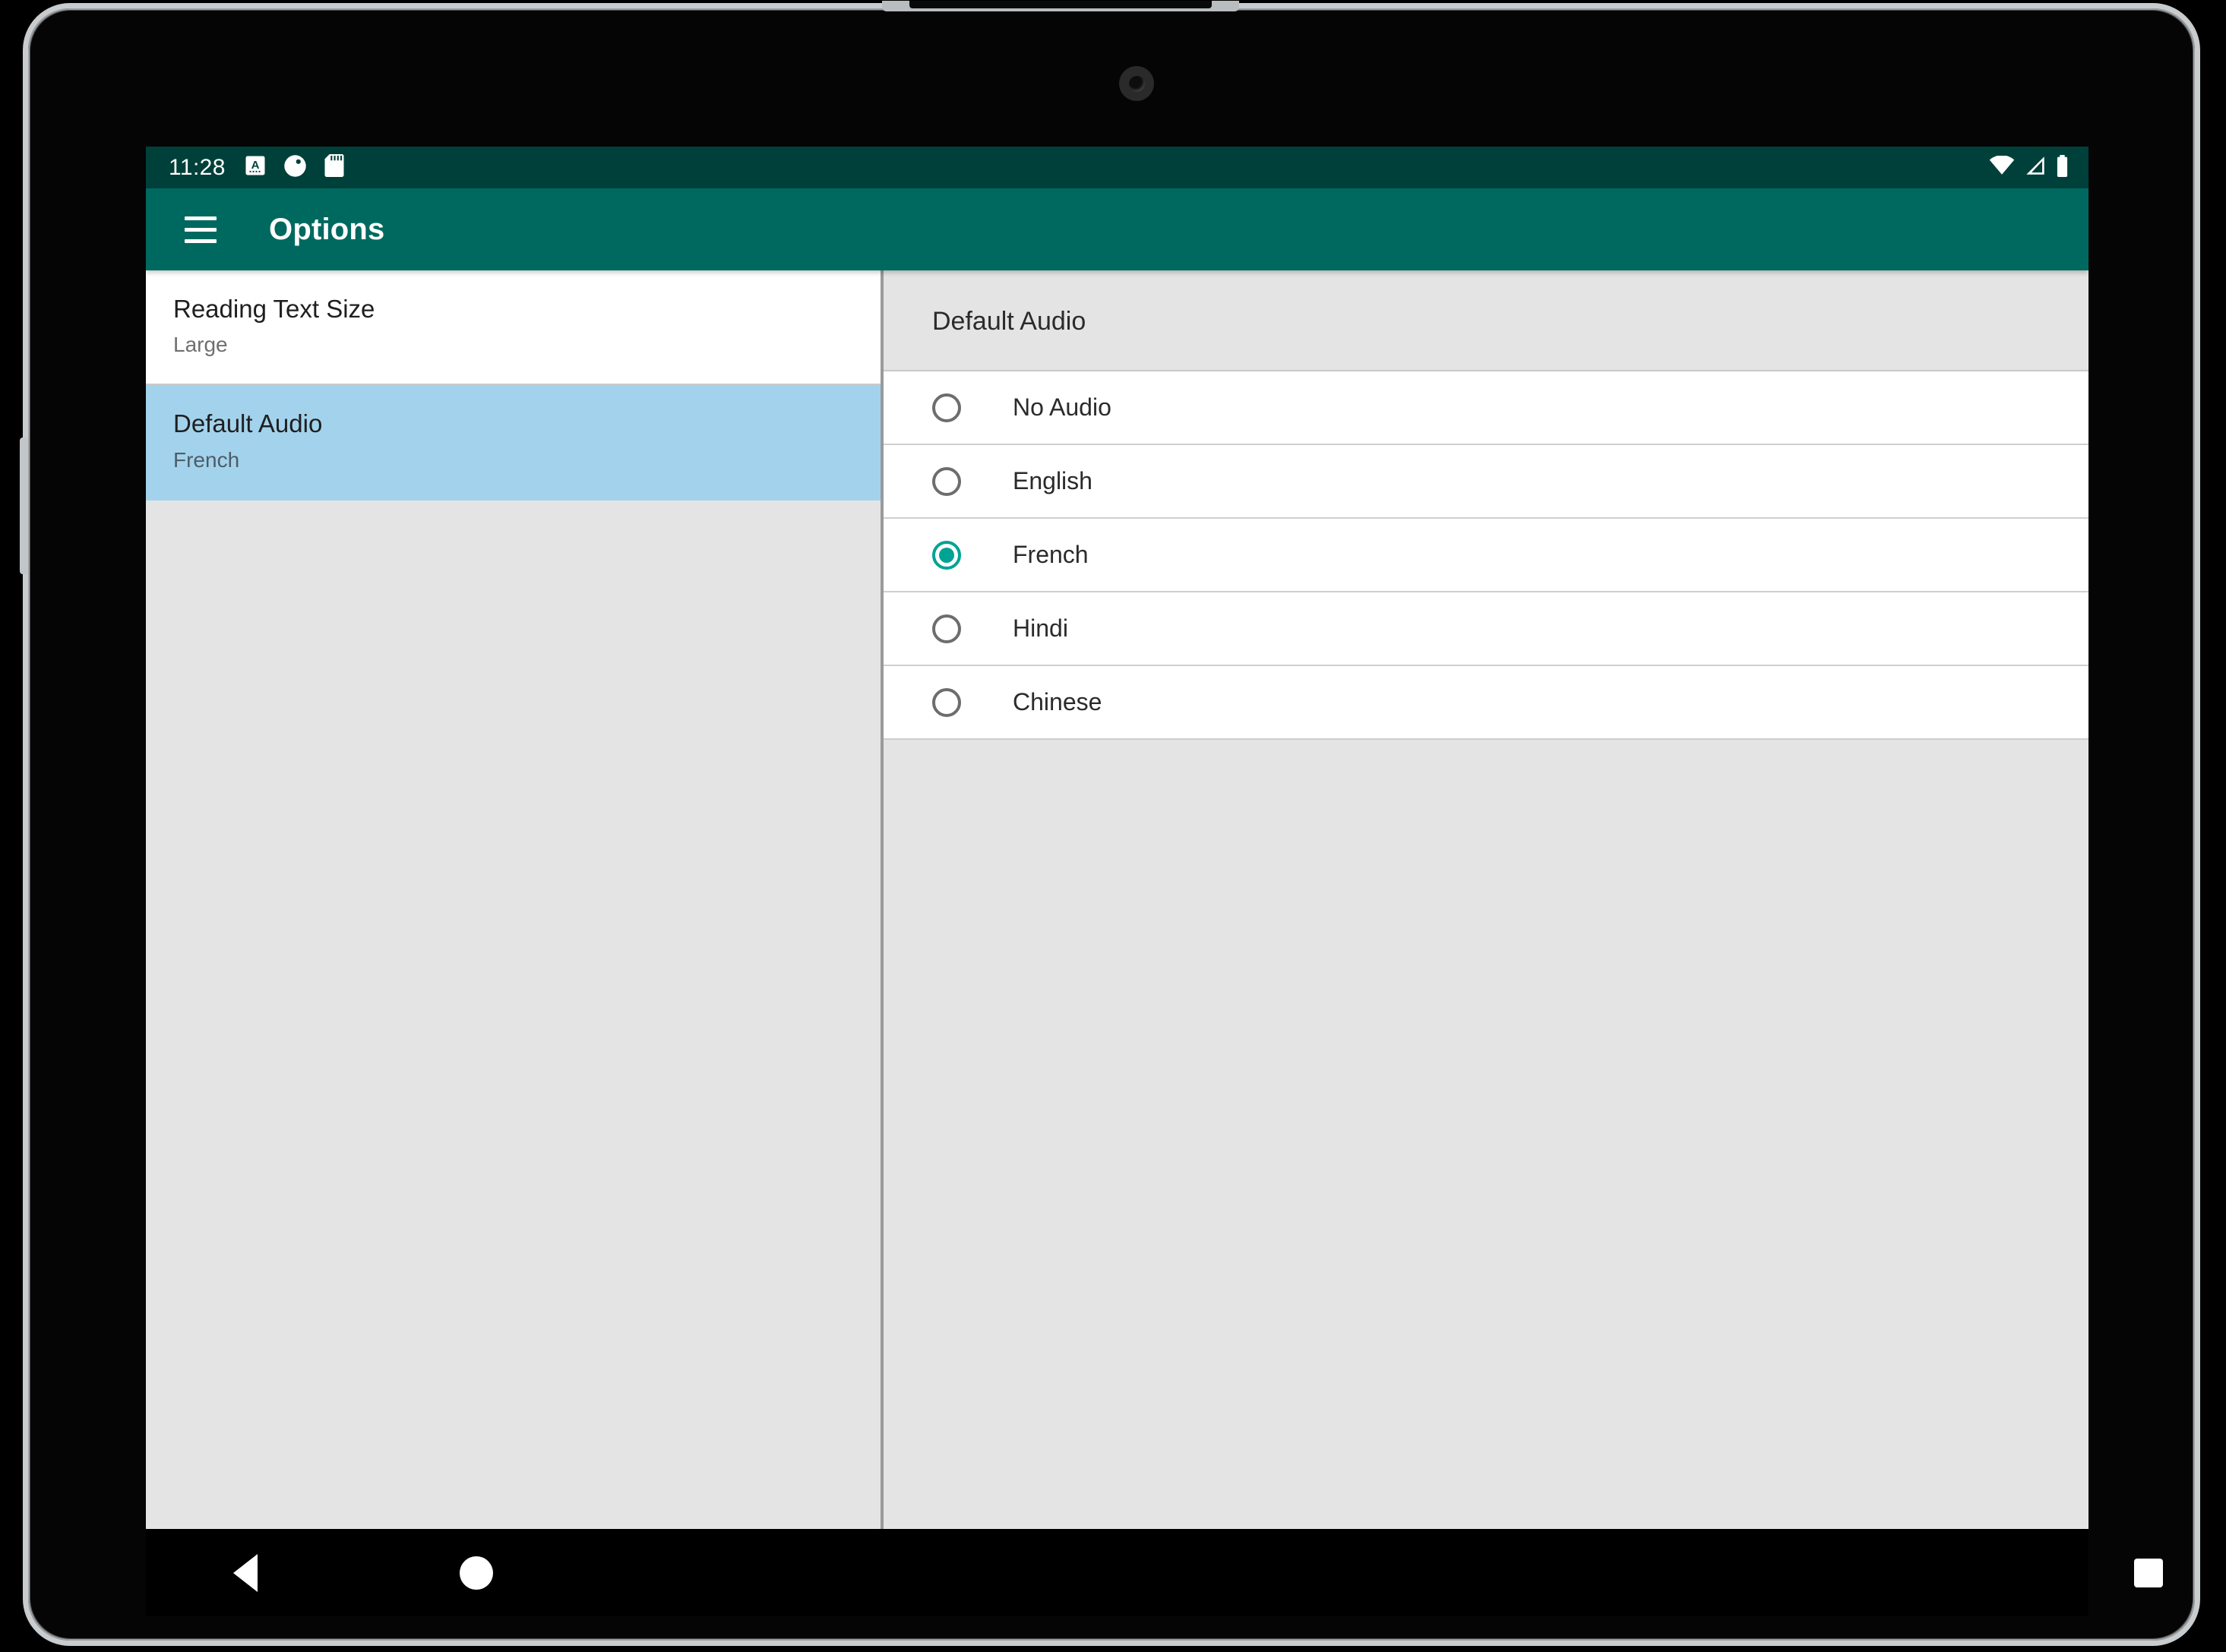  What do you see at coordinates (1486, 703) in the screenshot?
I see `radio-option-chinese: Chinese` at bounding box center [1486, 703].